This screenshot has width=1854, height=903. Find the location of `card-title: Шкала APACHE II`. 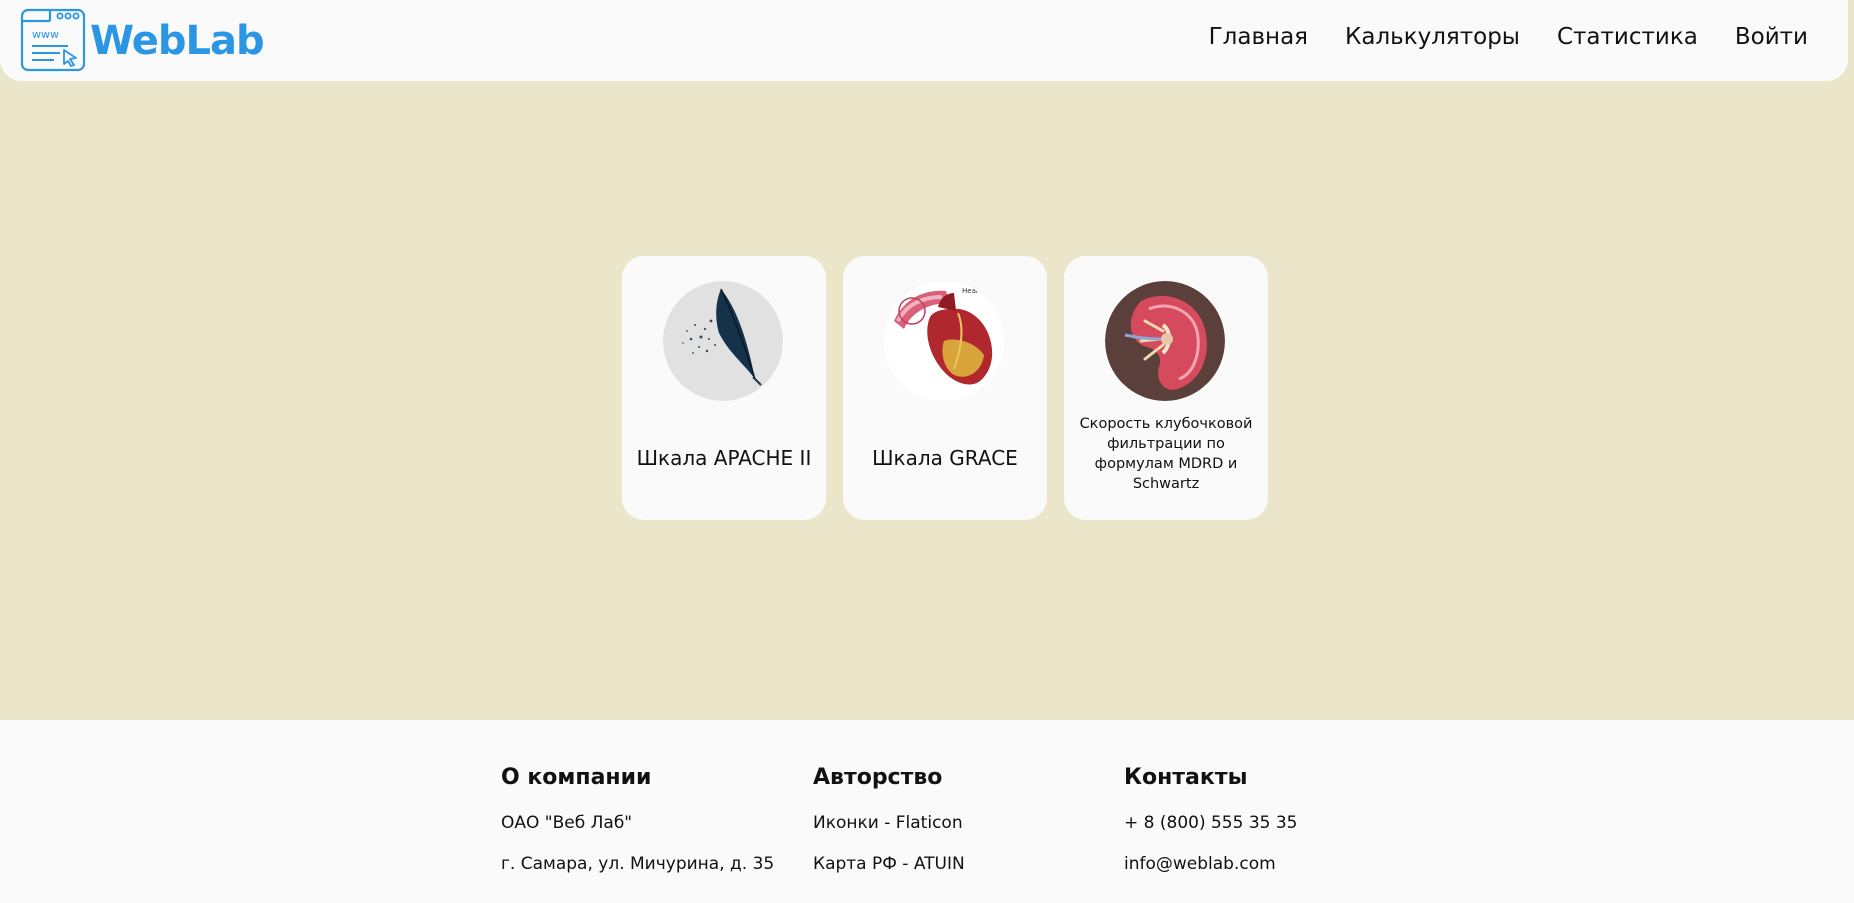

card-title: Шкала APACHE II is located at coordinates (724, 458).